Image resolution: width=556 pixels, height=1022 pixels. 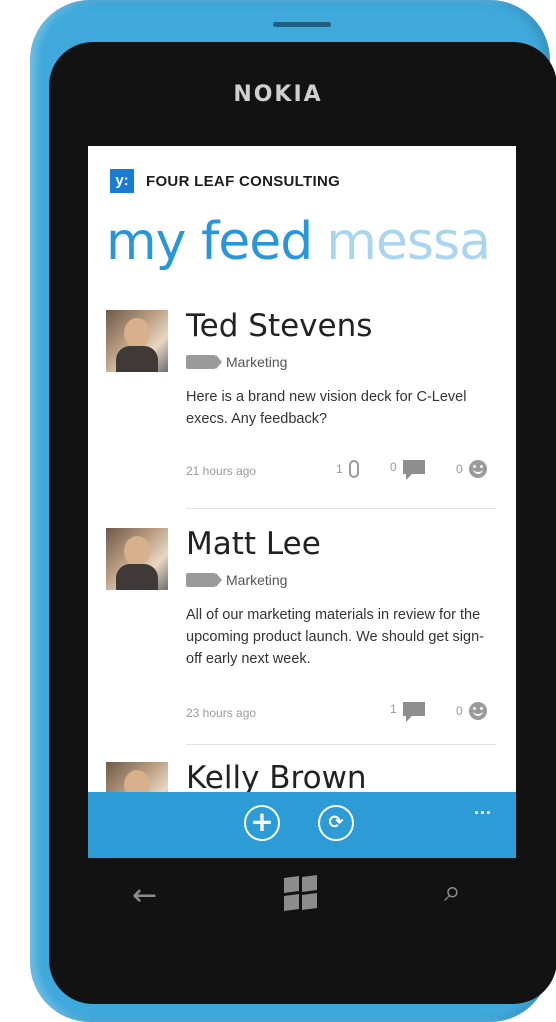 What do you see at coordinates (276, 778) in the screenshot?
I see `post-author: Kelly Brown` at bounding box center [276, 778].